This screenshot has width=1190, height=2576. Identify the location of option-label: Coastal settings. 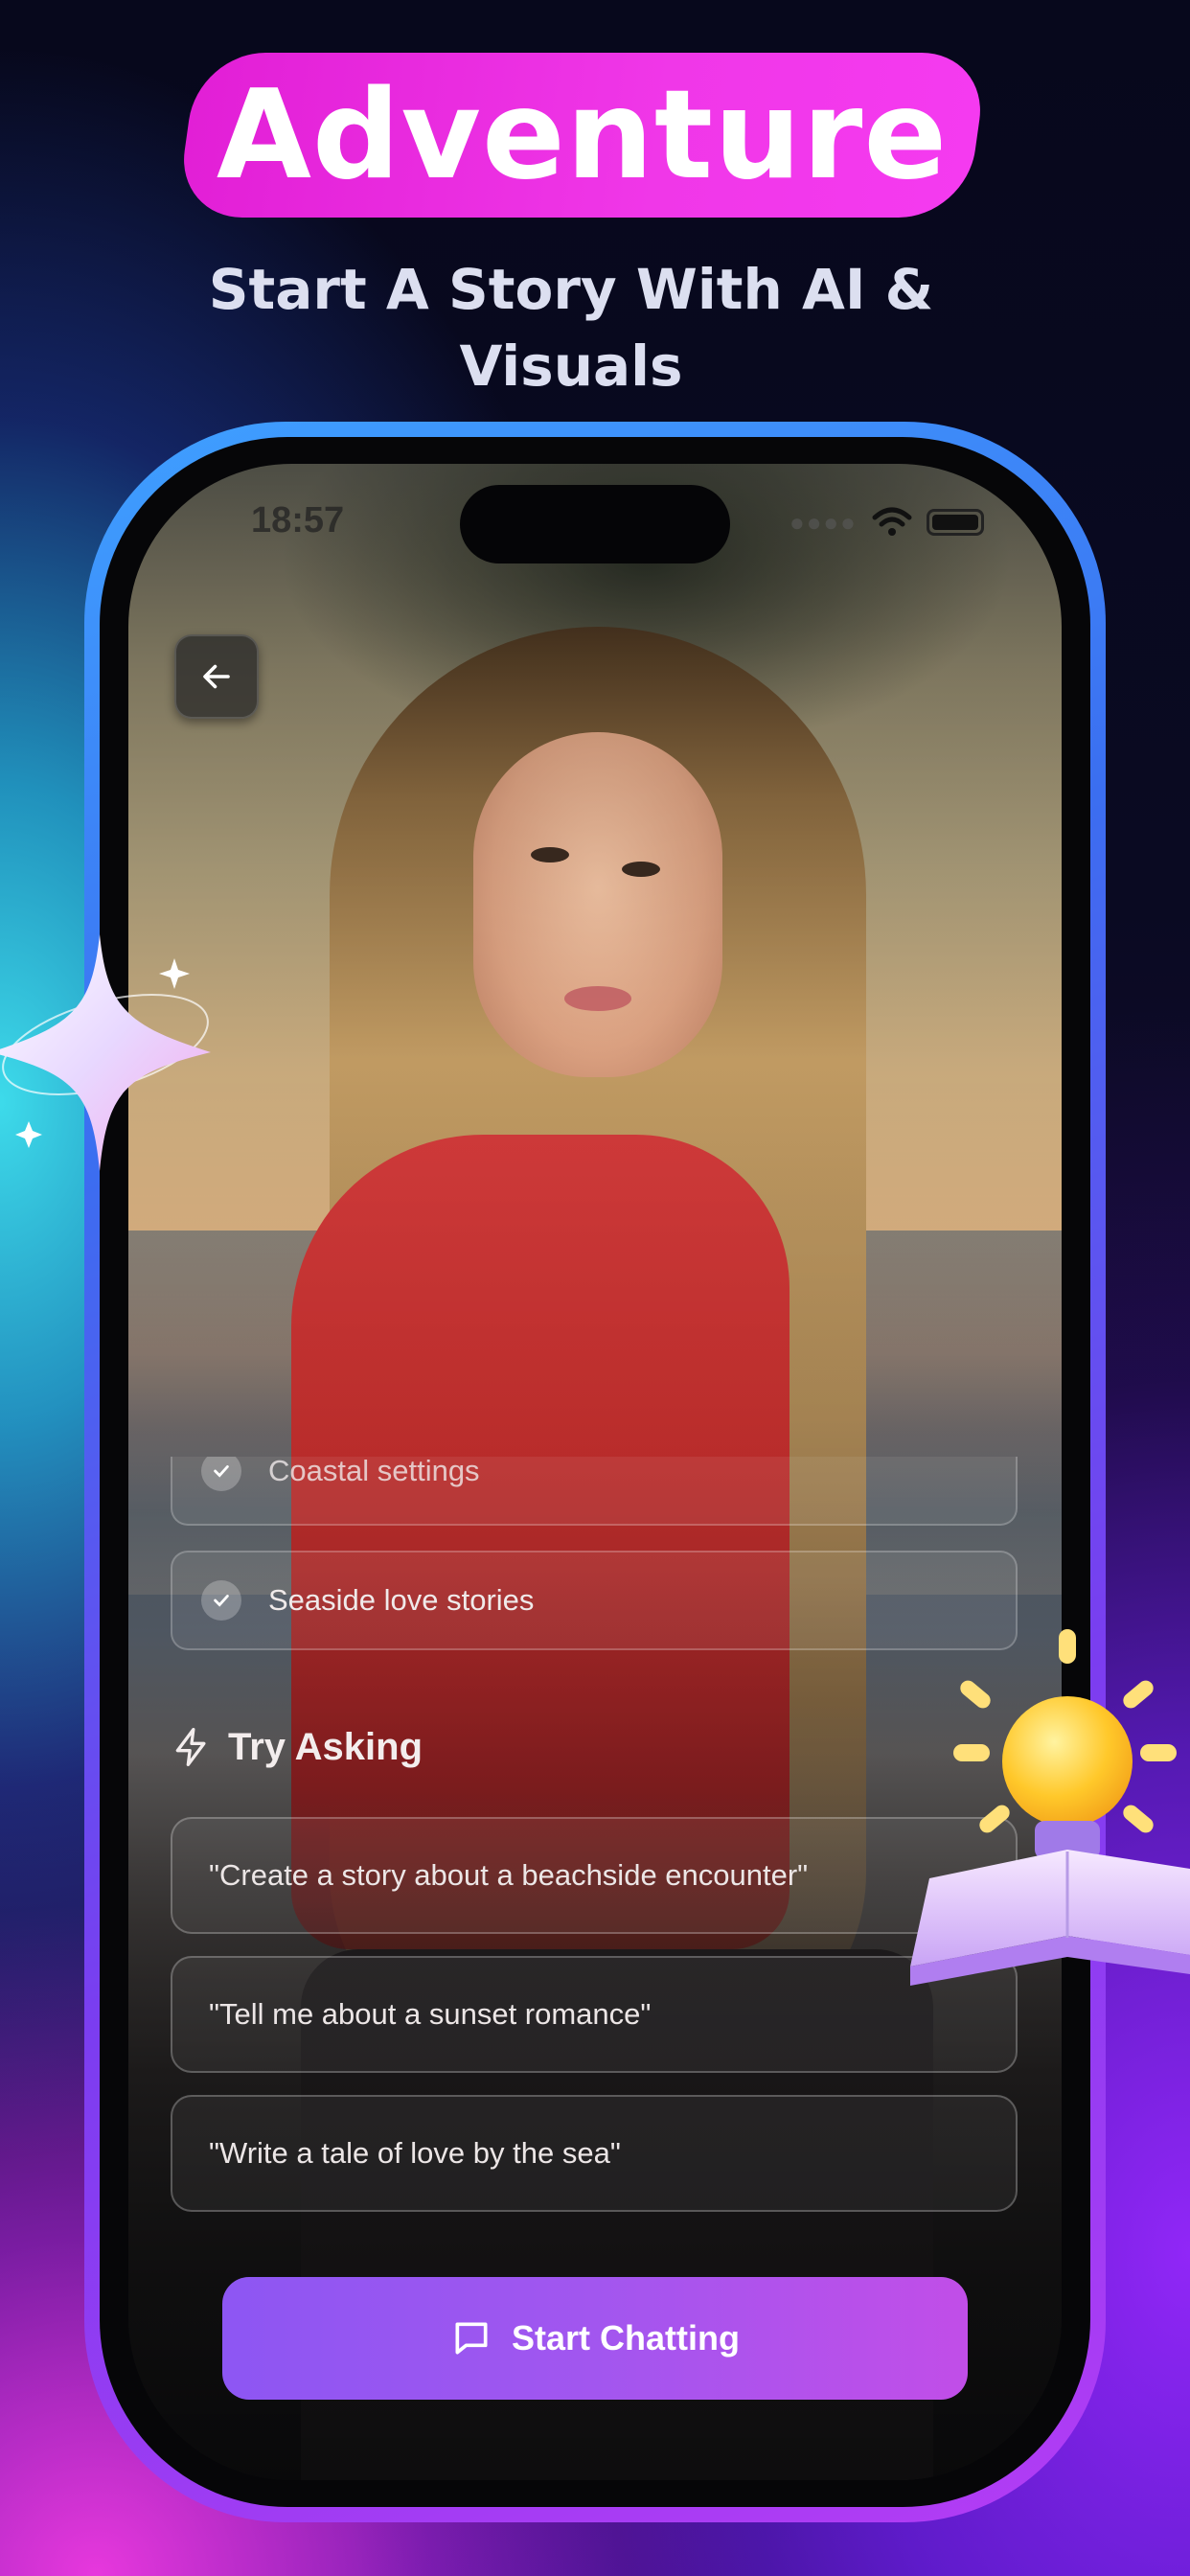
(374, 1472).